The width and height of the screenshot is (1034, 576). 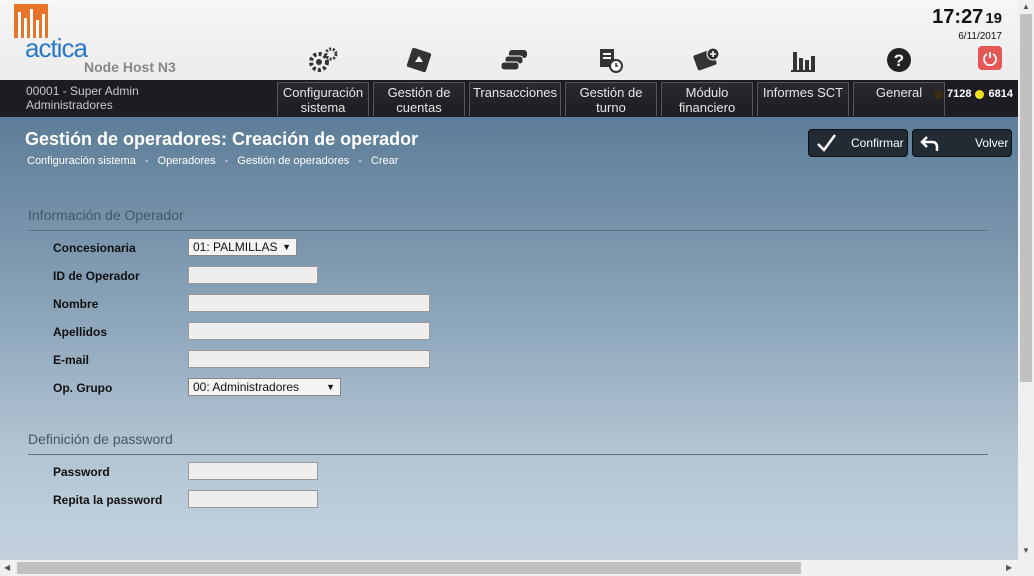 I want to click on menu-label: cuentas, so click(x=419, y=107).